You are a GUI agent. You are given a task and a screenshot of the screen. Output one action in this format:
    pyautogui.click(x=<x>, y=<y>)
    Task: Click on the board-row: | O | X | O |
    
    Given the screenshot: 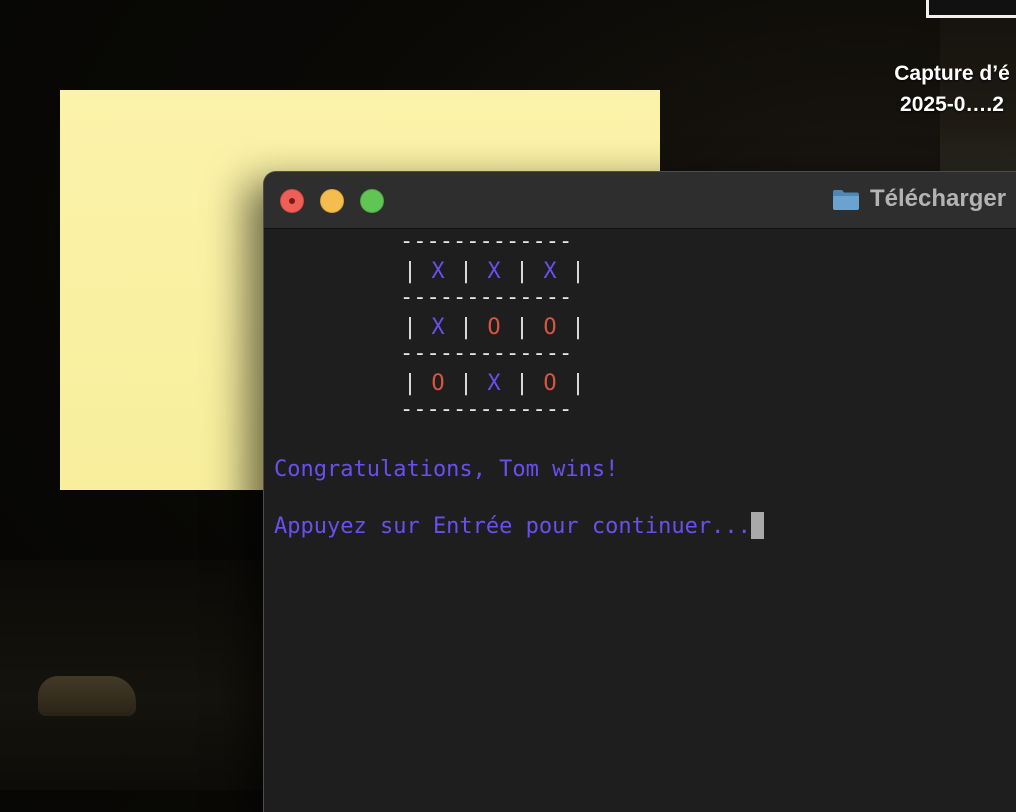 What is the action you would take?
    pyautogui.click(x=500, y=384)
    